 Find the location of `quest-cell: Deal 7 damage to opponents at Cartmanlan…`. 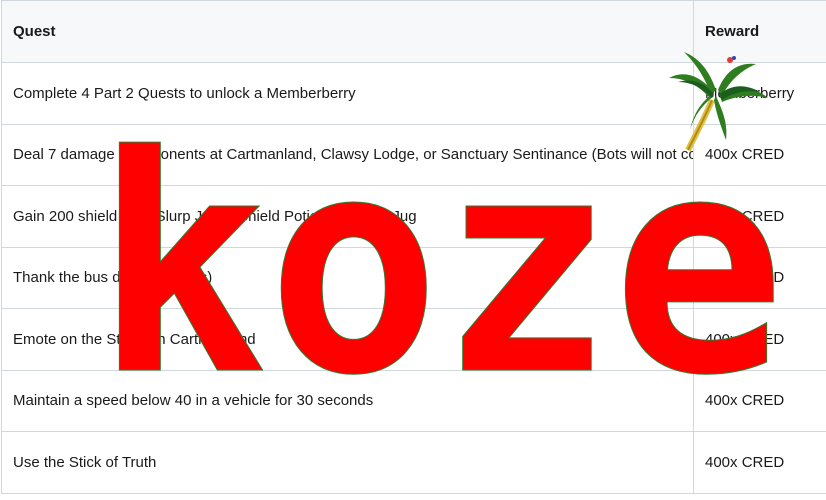

quest-cell: Deal 7 damage to opponents at Cartmanlan… is located at coordinates (347, 154).